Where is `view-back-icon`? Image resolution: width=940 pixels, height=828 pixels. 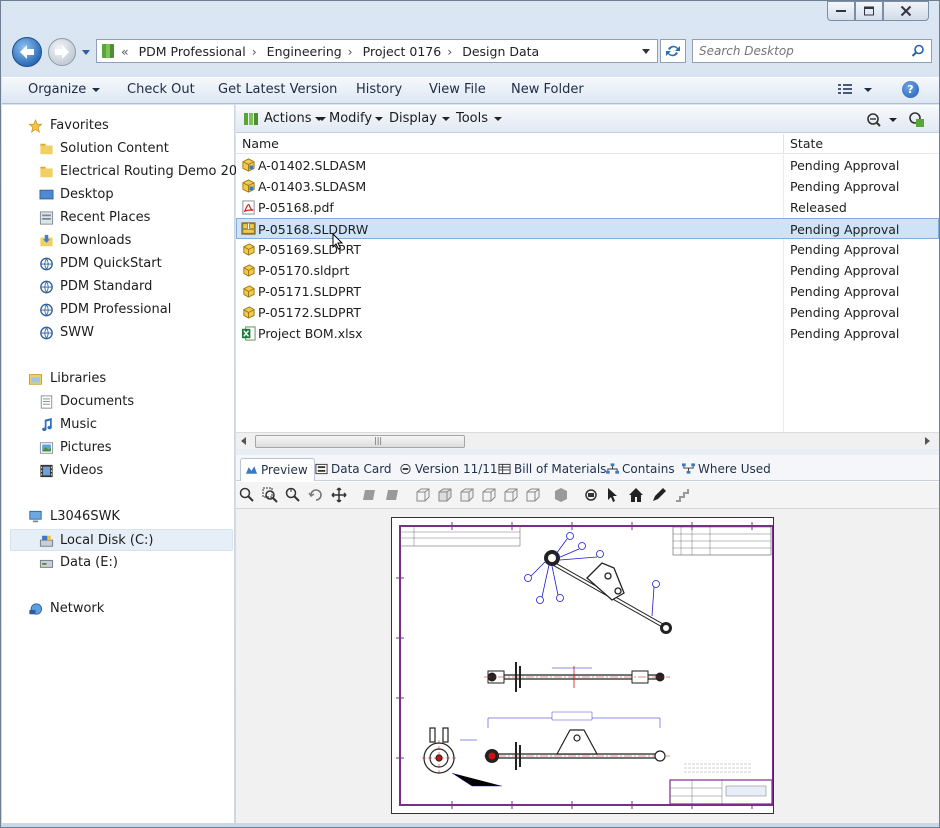 view-back-icon is located at coordinates (392, 495).